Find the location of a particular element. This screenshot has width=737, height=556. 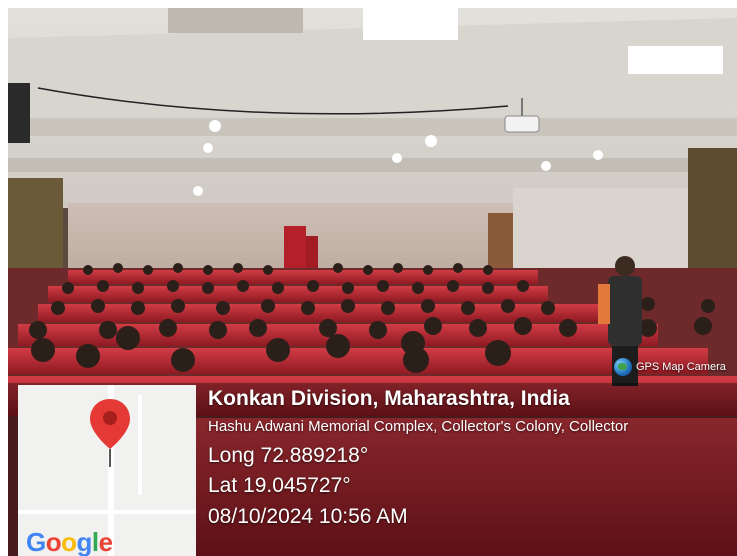

longitude-text: Long 72.889218° is located at coordinates (288, 455).